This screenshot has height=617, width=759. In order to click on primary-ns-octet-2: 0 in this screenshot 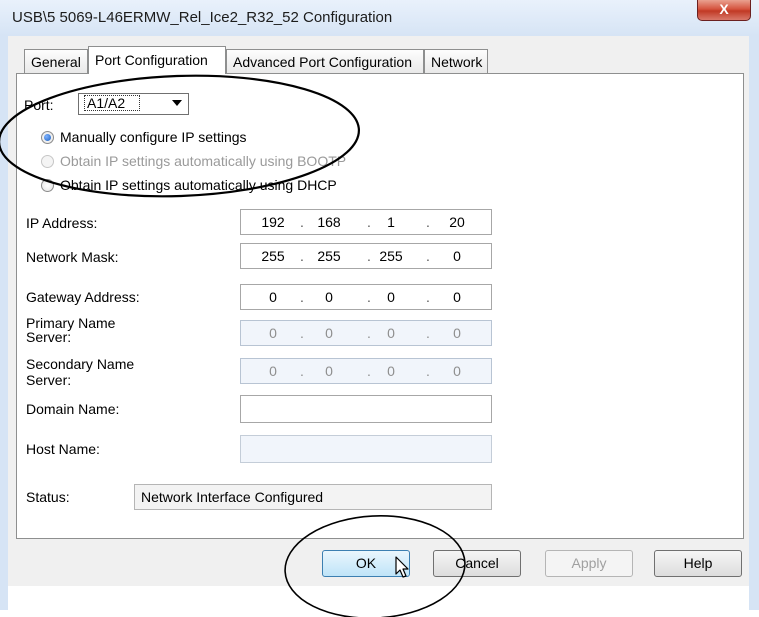, I will do `click(329, 333)`.